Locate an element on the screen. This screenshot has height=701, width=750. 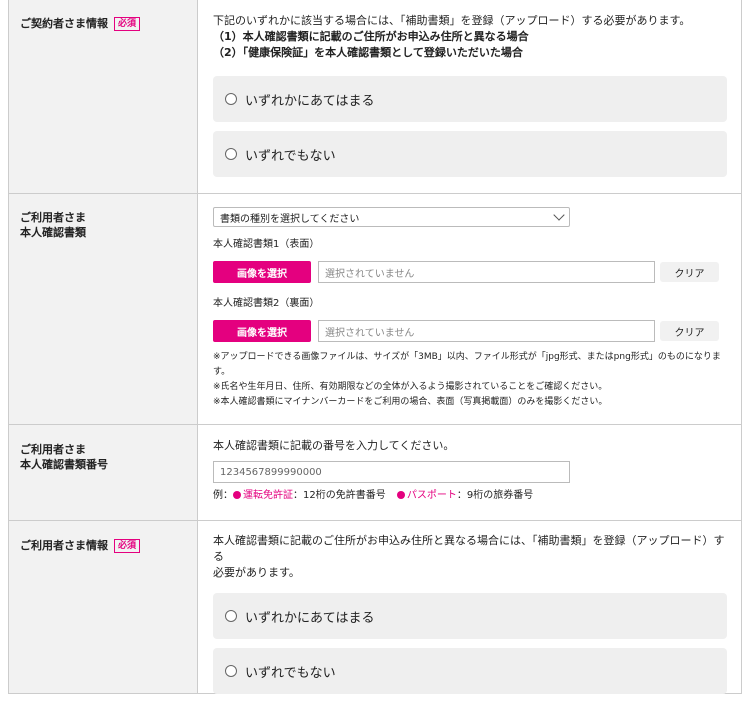
drivers-license-link: 運転免許証 is located at coordinates (268, 495).